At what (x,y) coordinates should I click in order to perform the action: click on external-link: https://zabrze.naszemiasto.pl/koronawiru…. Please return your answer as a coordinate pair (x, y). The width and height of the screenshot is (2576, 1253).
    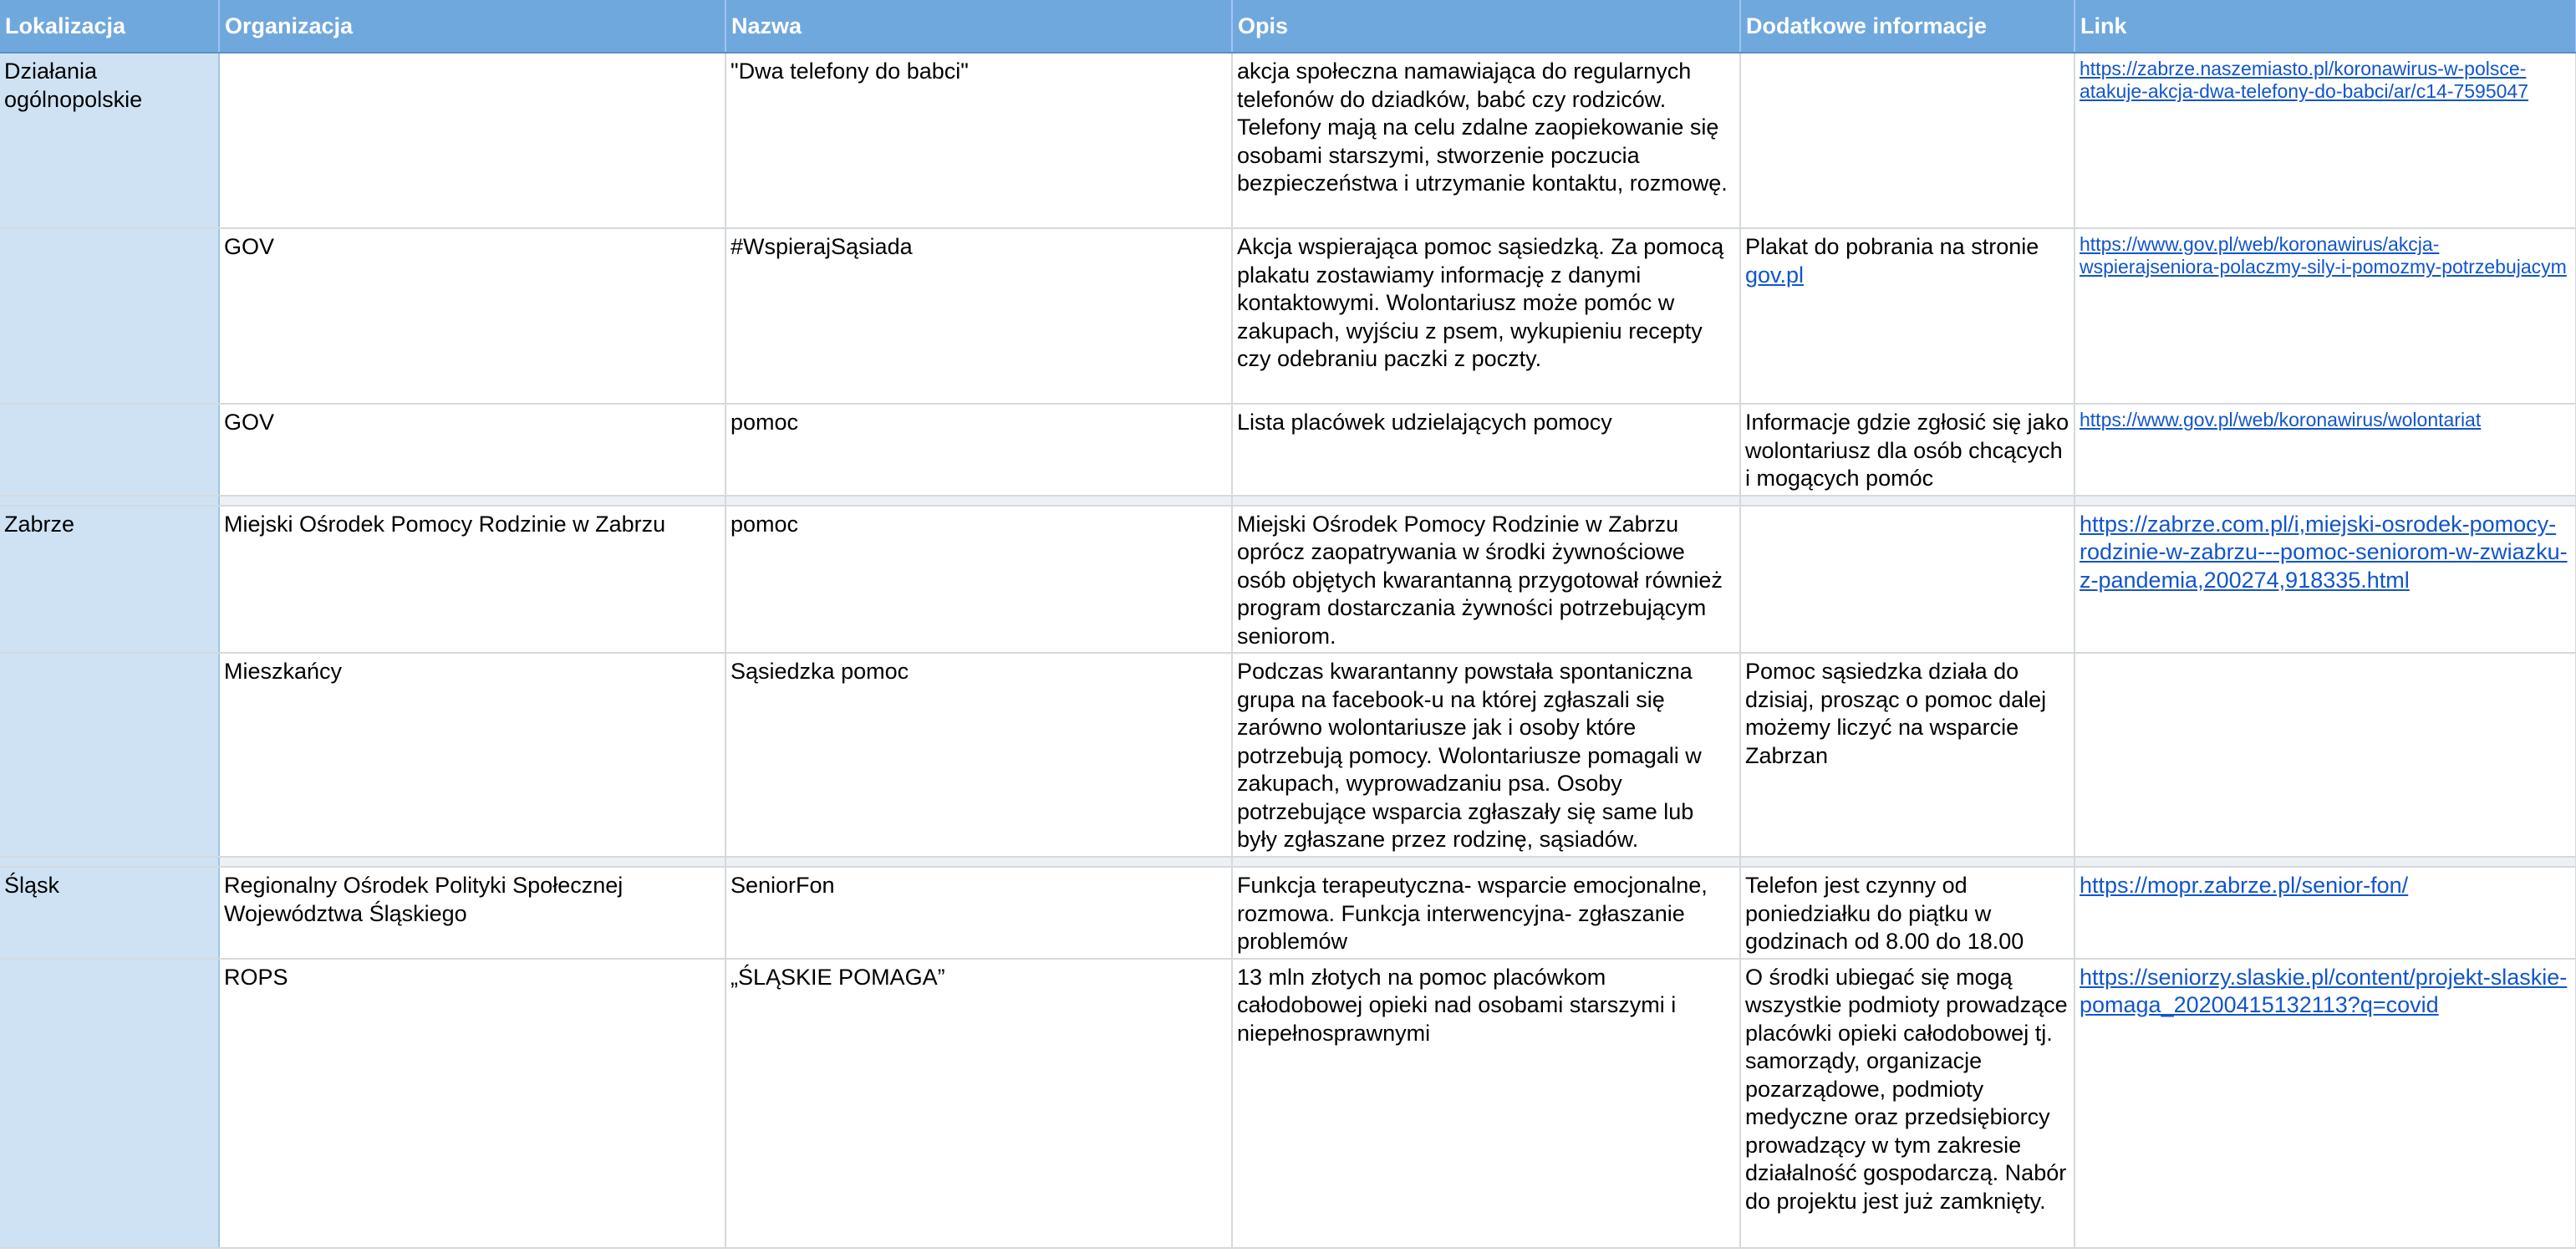
    Looking at the image, I should click on (2304, 80).